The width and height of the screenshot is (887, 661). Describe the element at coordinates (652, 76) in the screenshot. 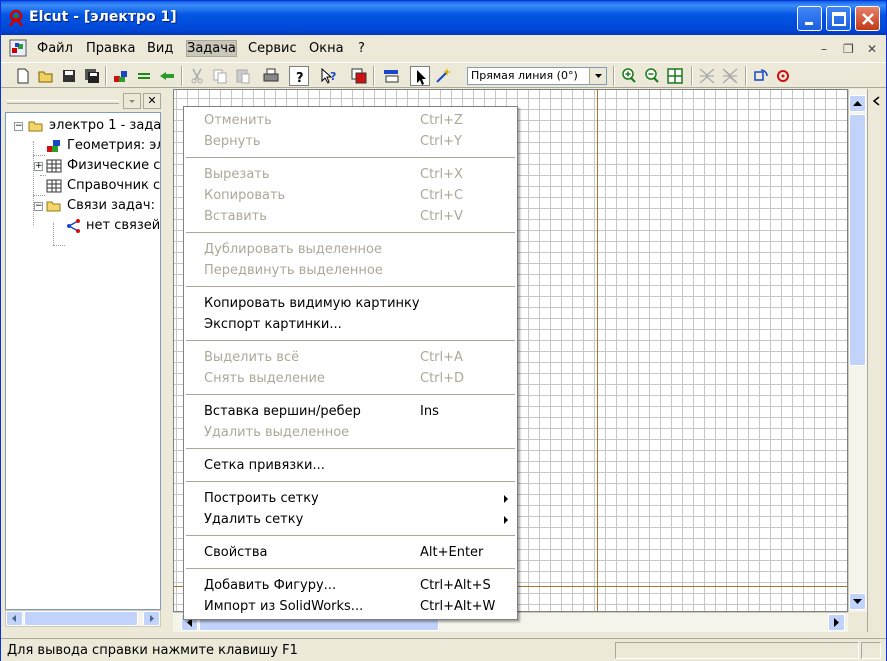

I see `zoom-out-icon` at that location.